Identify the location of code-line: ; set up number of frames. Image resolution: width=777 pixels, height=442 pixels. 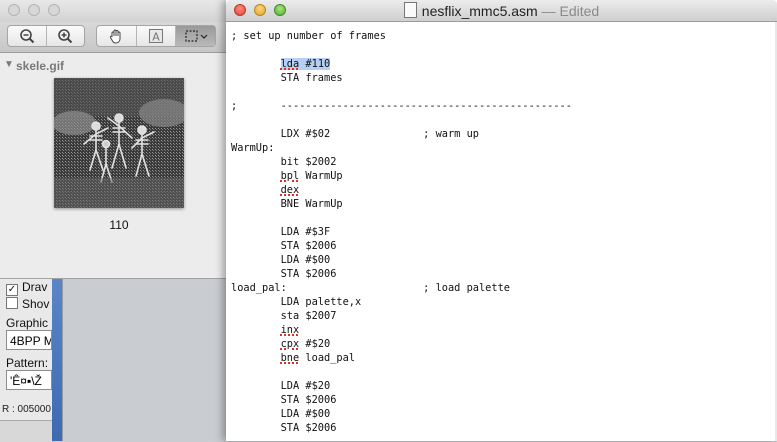
(401, 36).